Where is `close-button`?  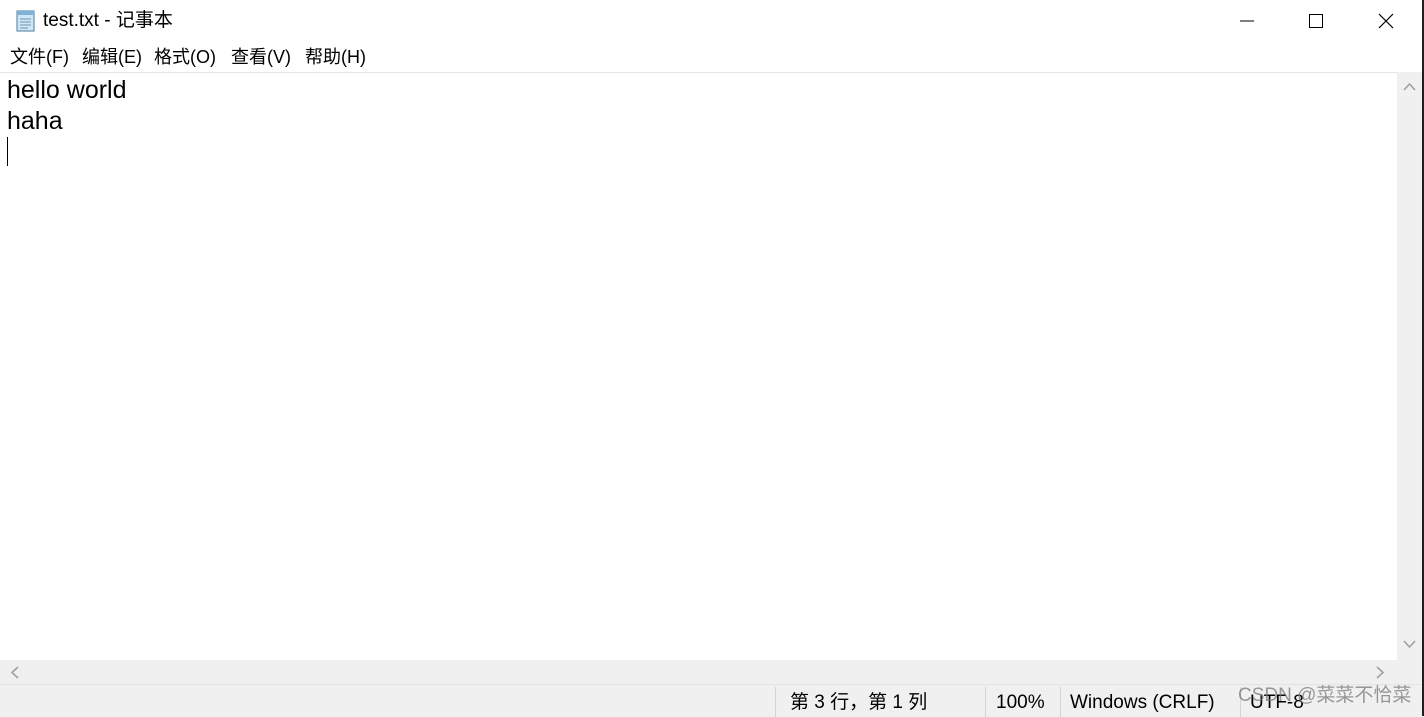 close-button is located at coordinates (1386, 21).